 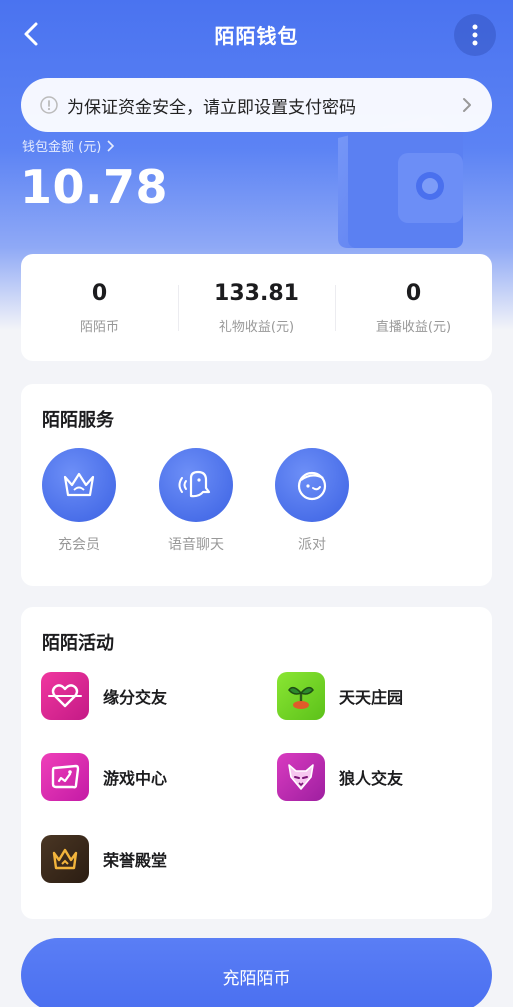 I want to click on info-icon, so click(x=49, y=105).